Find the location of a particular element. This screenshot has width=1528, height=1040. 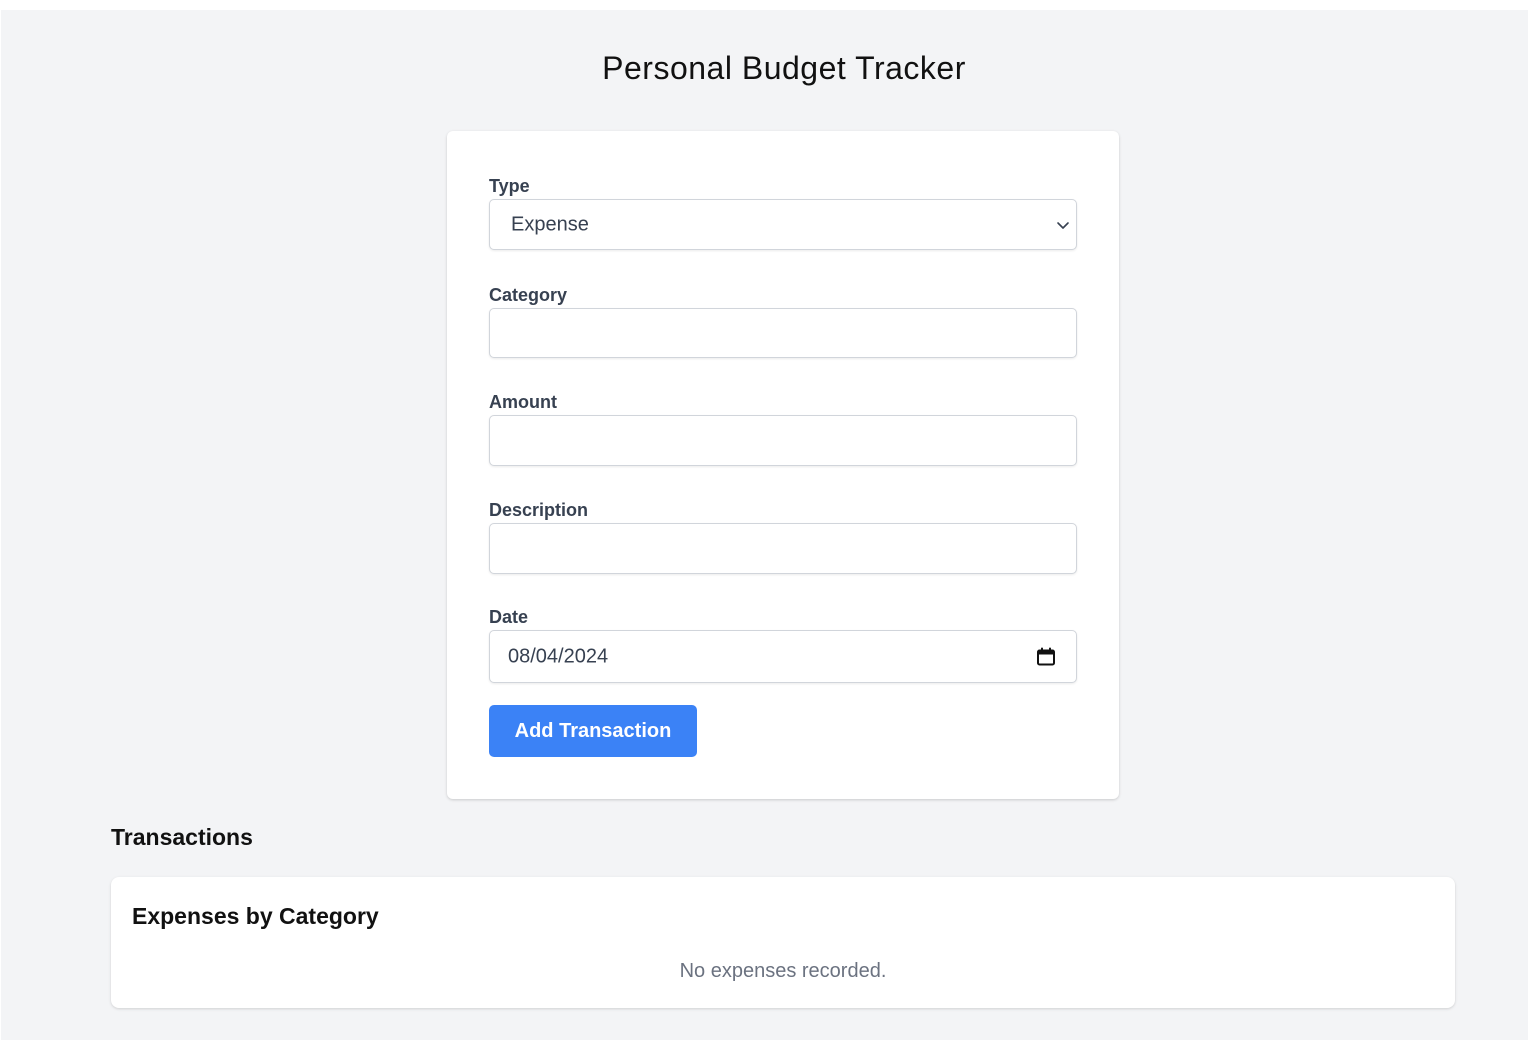

amount-label: Amount is located at coordinates (523, 402).